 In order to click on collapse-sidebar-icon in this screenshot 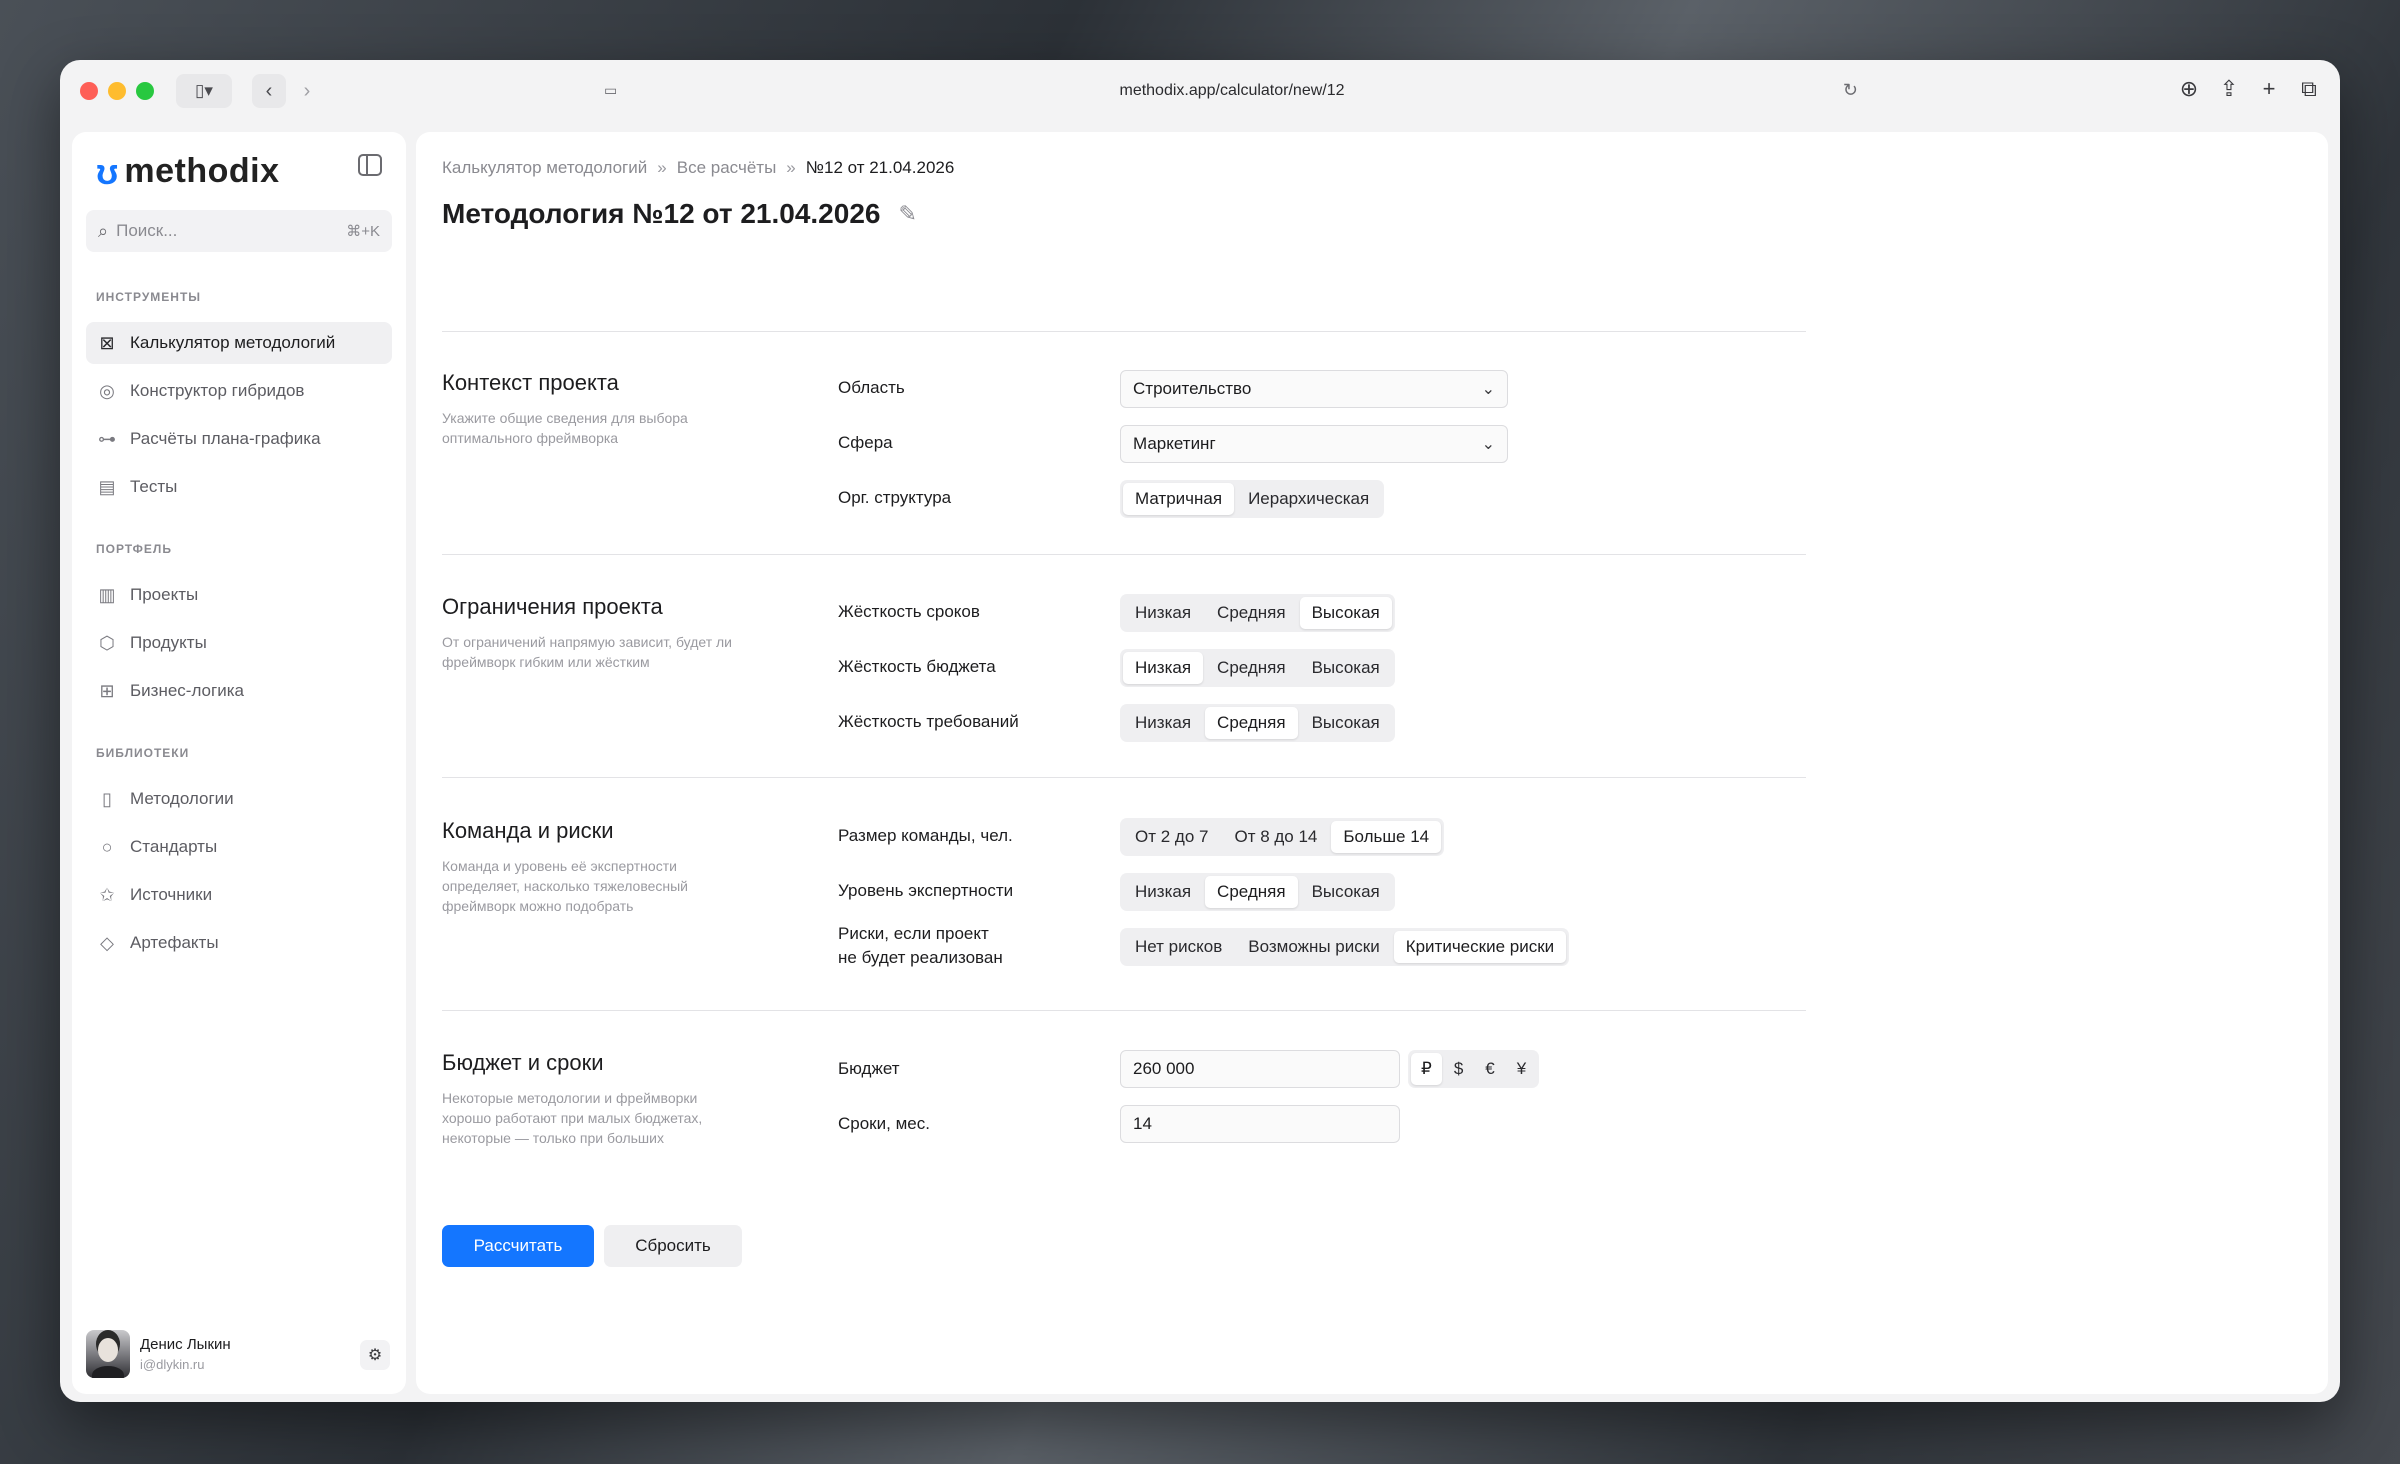, I will do `click(370, 165)`.